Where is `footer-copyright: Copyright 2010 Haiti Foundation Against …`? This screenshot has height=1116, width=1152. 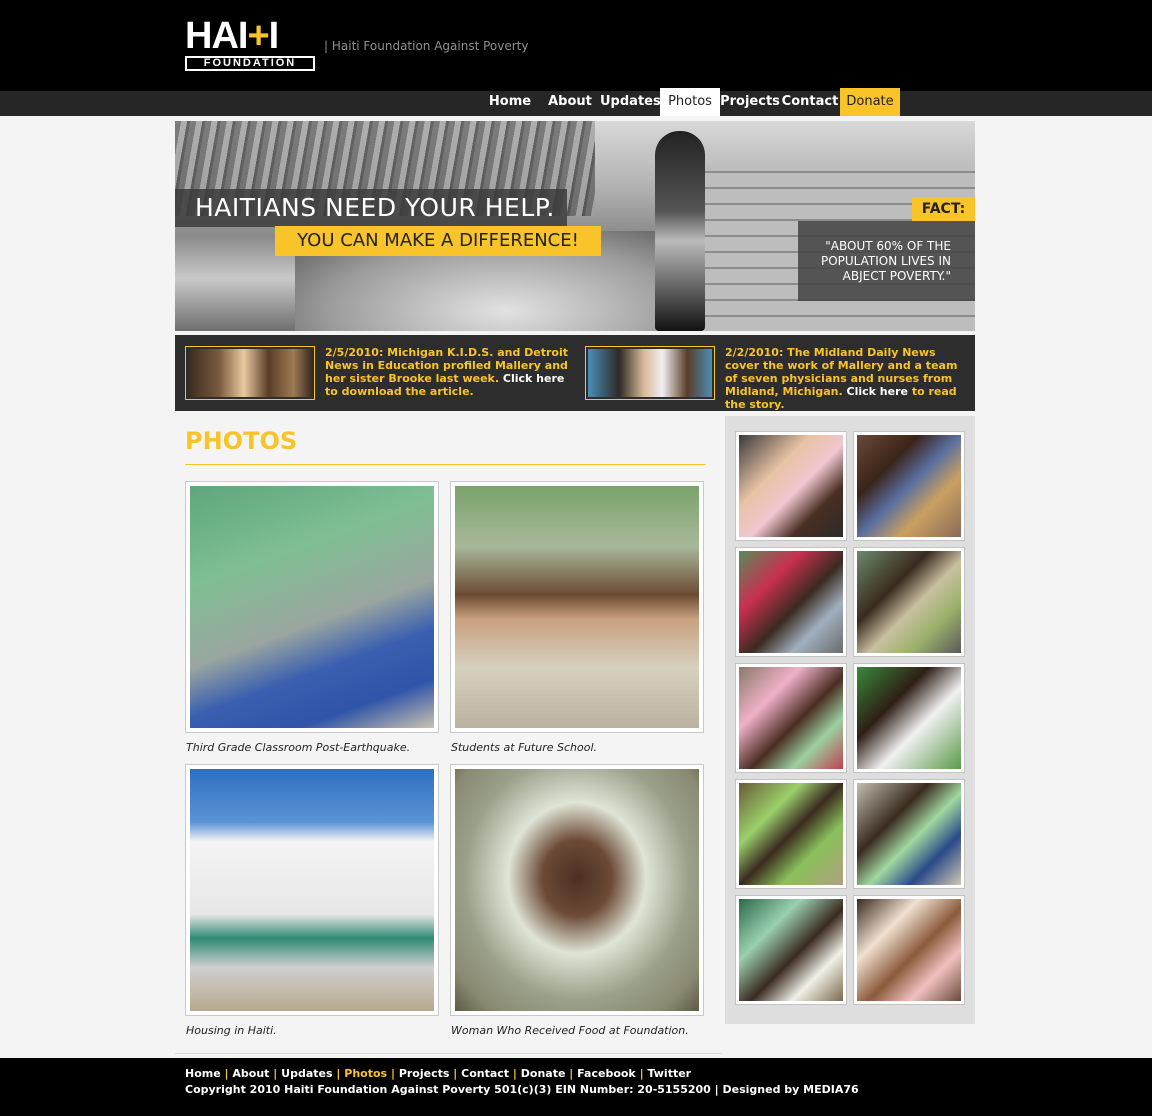 footer-copyright: Copyright 2010 Haiti Foundation Against … is located at coordinates (522, 1089).